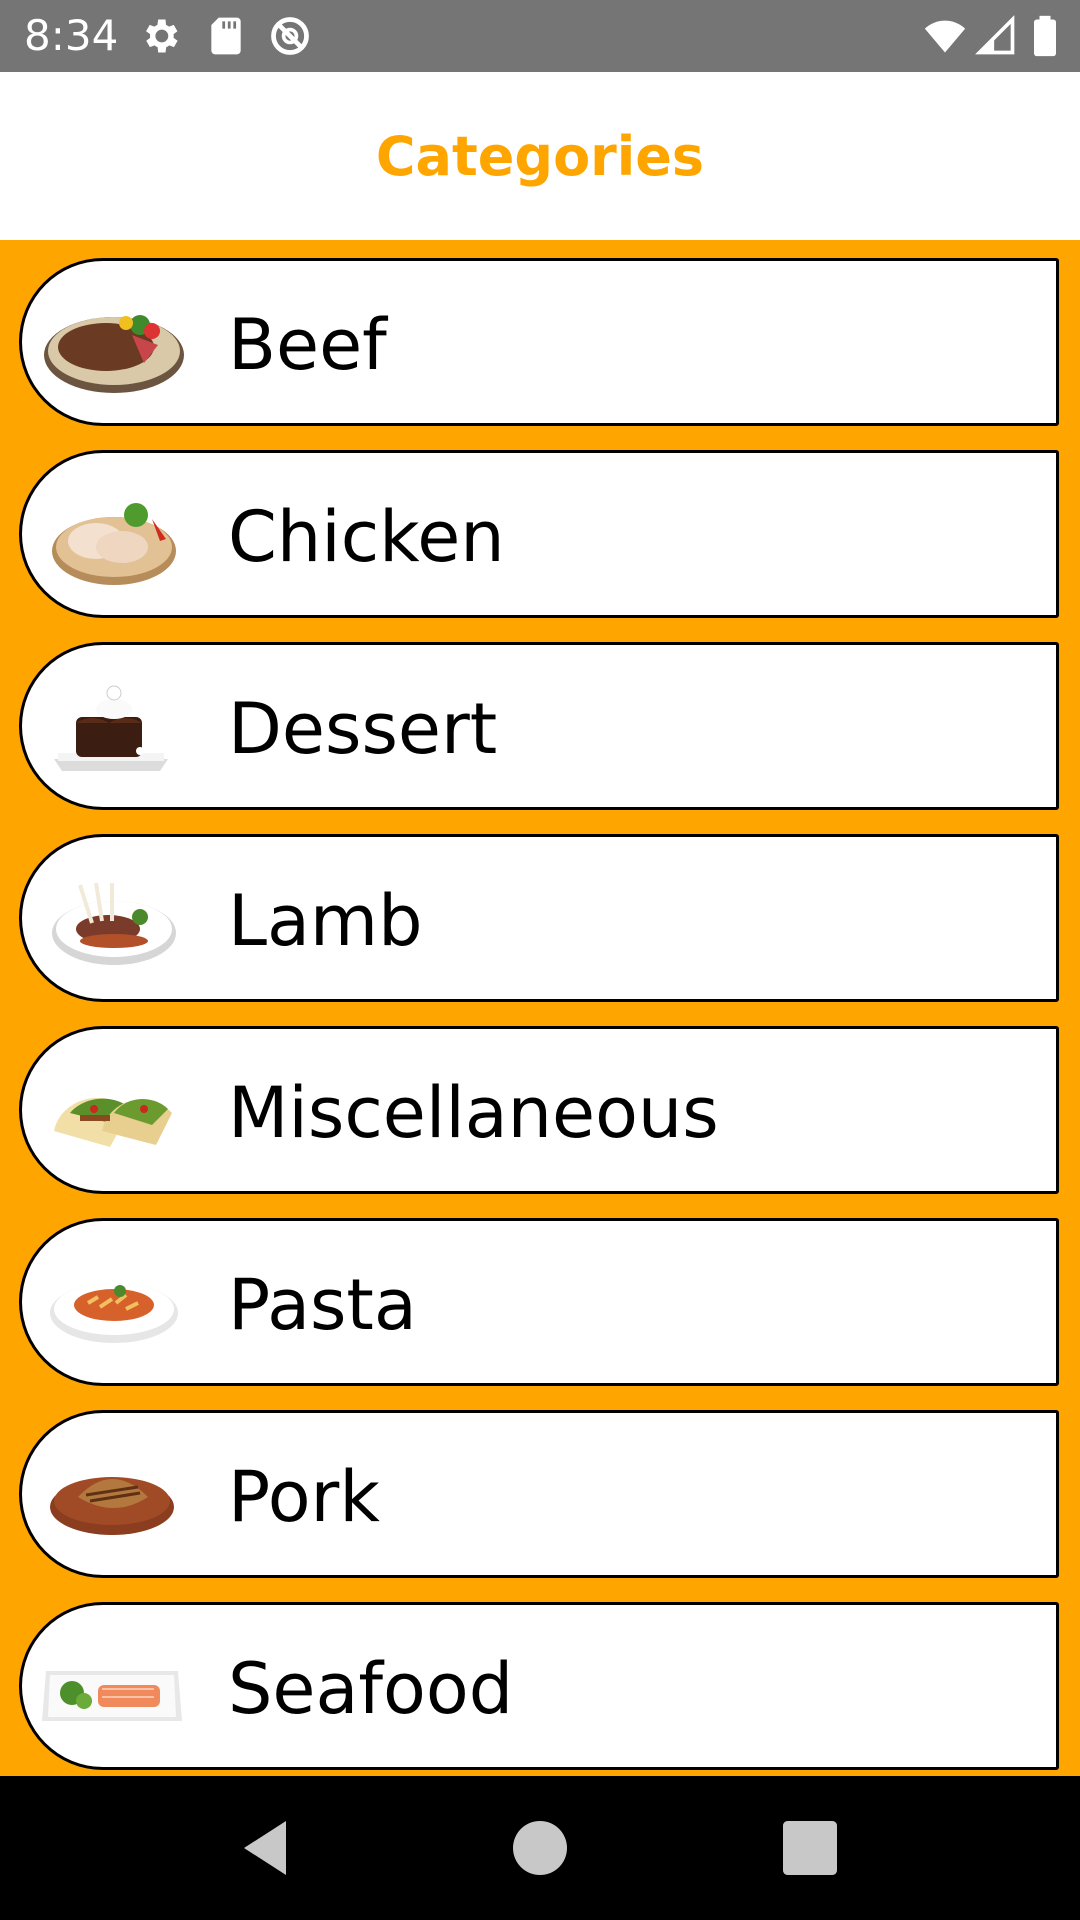 This screenshot has width=1080, height=1920. I want to click on navigation-bar, so click(540, 1848).